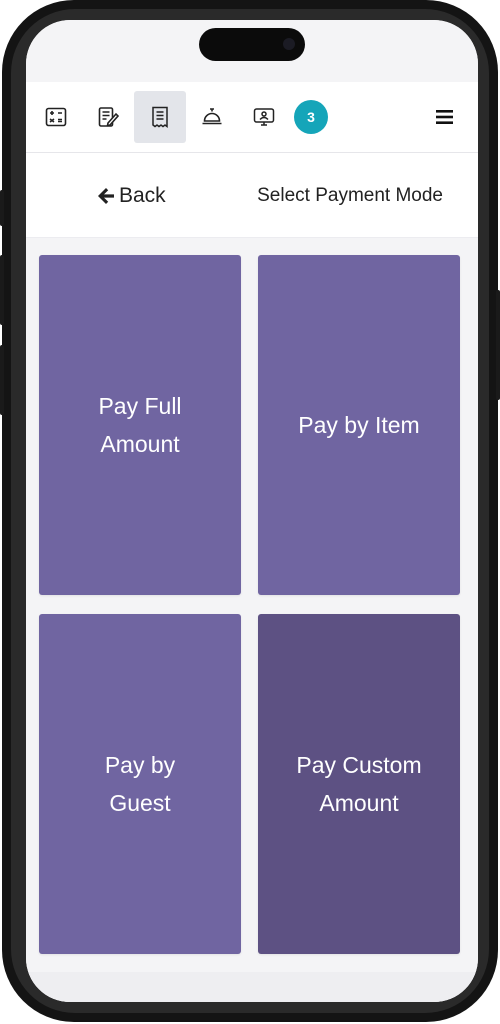 The height and width of the screenshot is (1024, 500). I want to click on pay-full-amount-tile: Pay Full Amount, so click(140, 425).